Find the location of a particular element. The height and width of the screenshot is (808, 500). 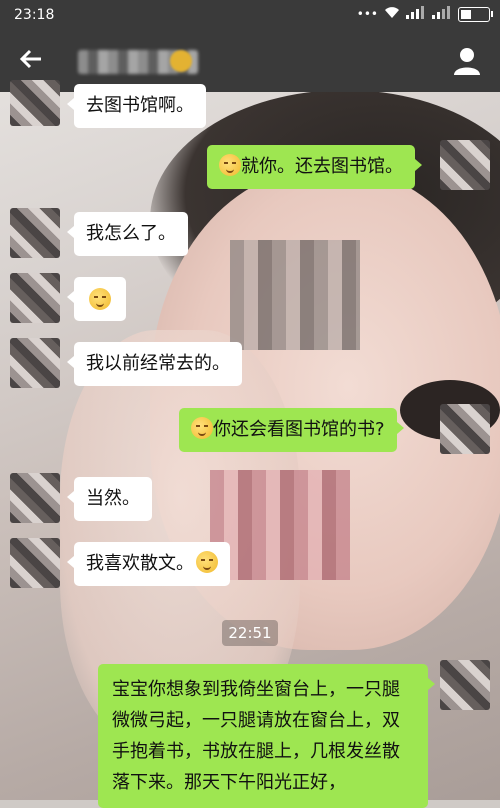

pixelated-eye-region is located at coordinates (295, 295).